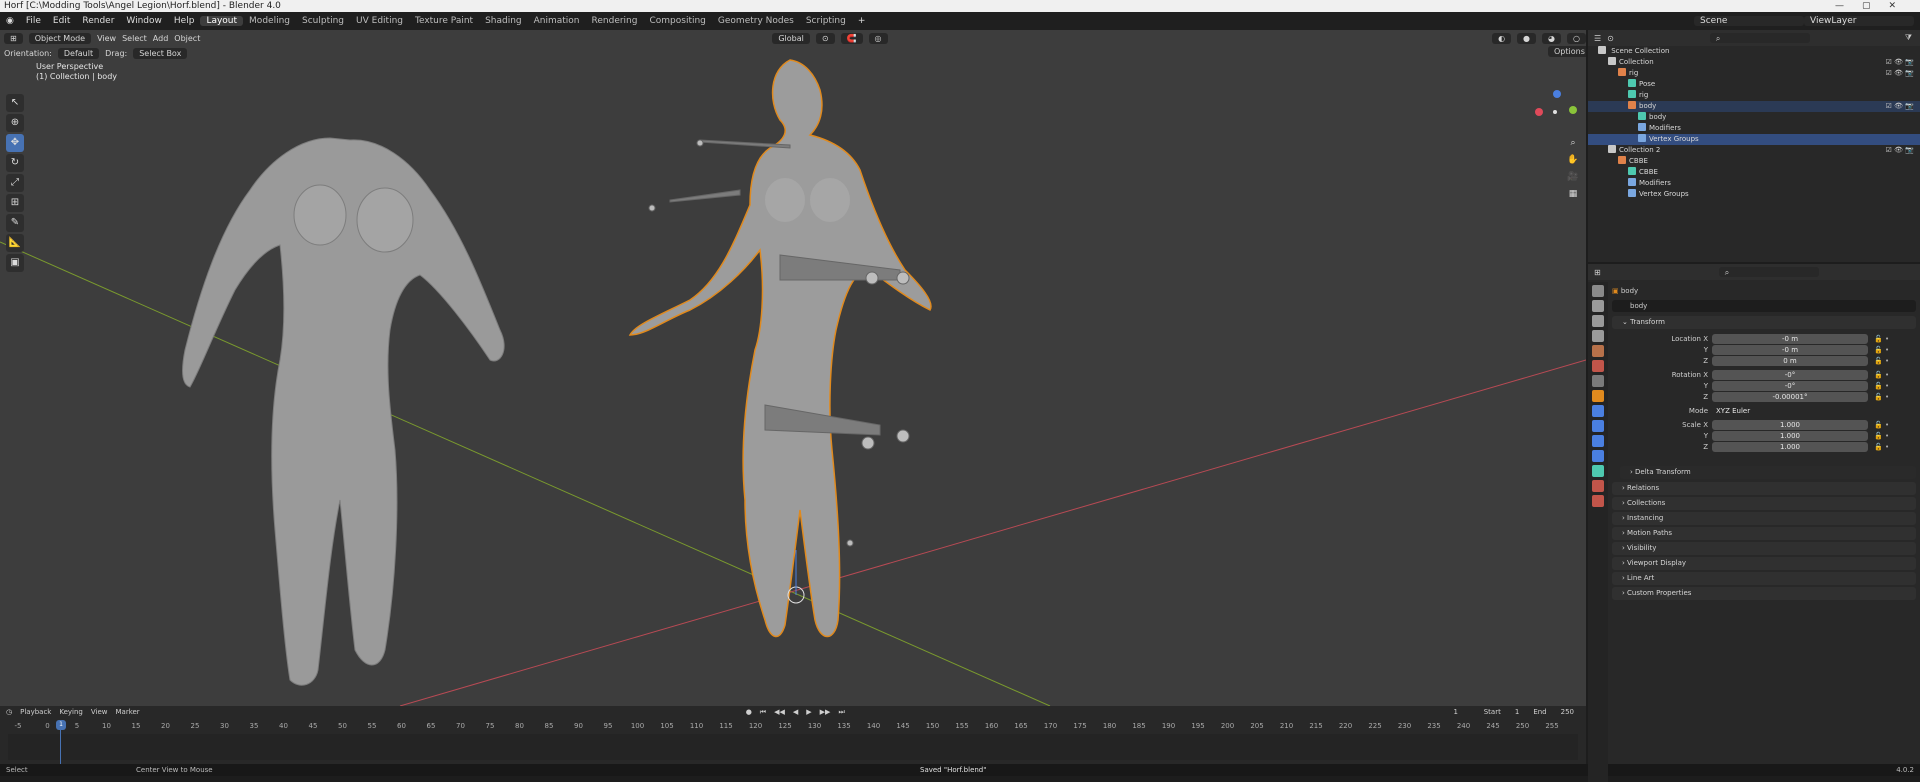  I want to click on data-tab-icon, so click(1598, 471).